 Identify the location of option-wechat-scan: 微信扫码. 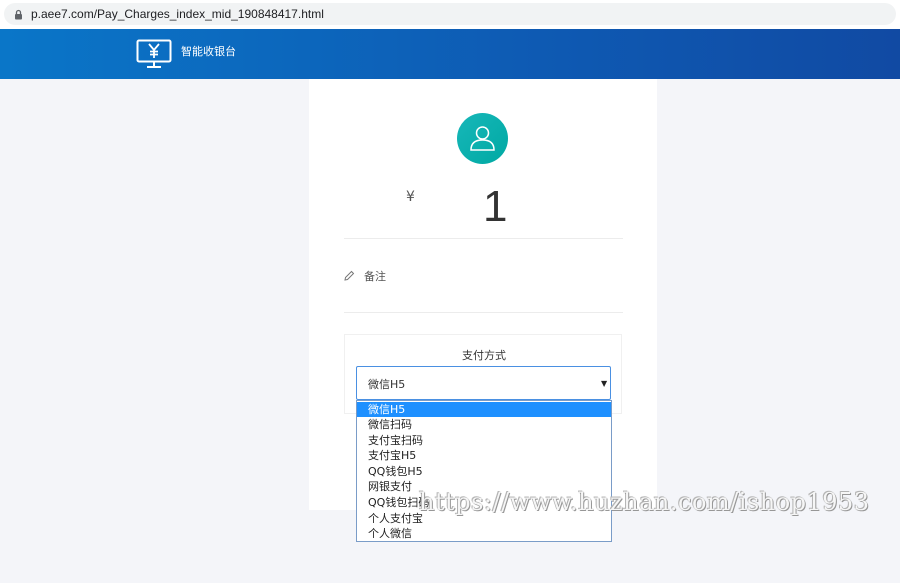
(484, 425).